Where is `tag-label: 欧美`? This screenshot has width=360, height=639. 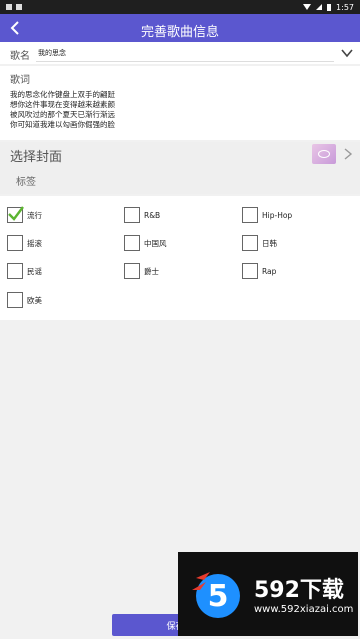 tag-label: 欧美 is located at coordinates (34, 300).